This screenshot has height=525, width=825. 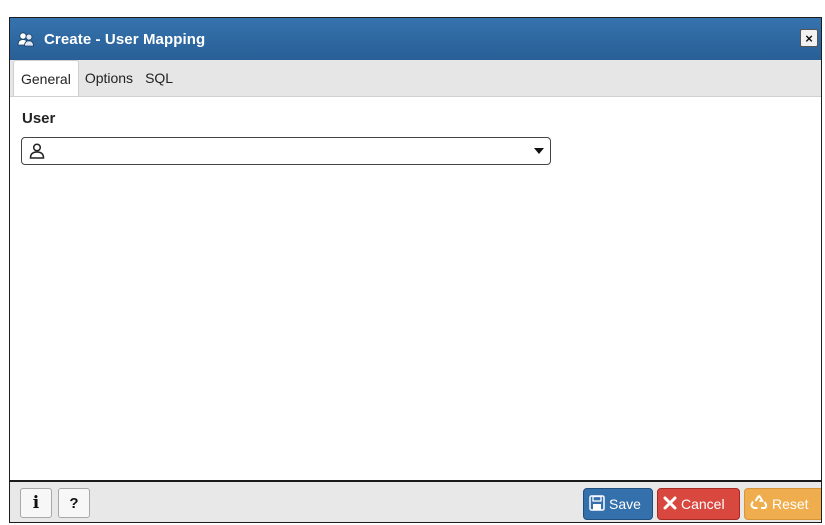 I want to click on save-icon, so click(x=597, y=504).